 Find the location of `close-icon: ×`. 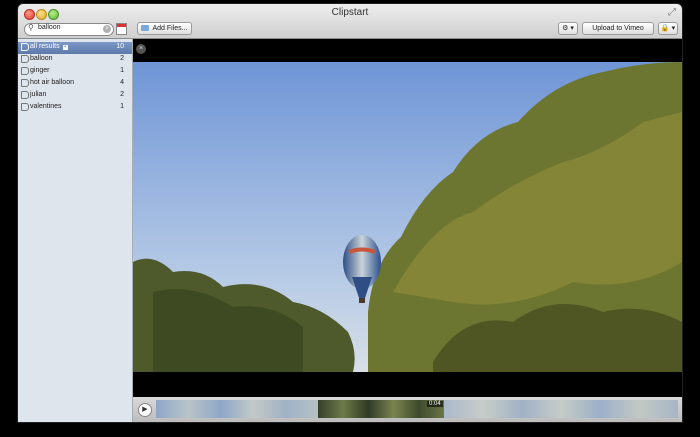

close-icon: × is located at coordinates (141, 49).